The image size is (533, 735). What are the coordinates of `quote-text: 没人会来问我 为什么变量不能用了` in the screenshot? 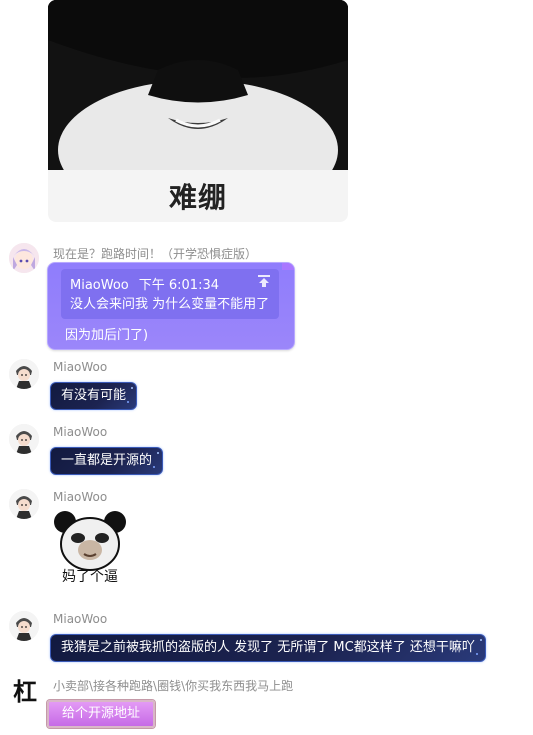 It's located at (170, 304).